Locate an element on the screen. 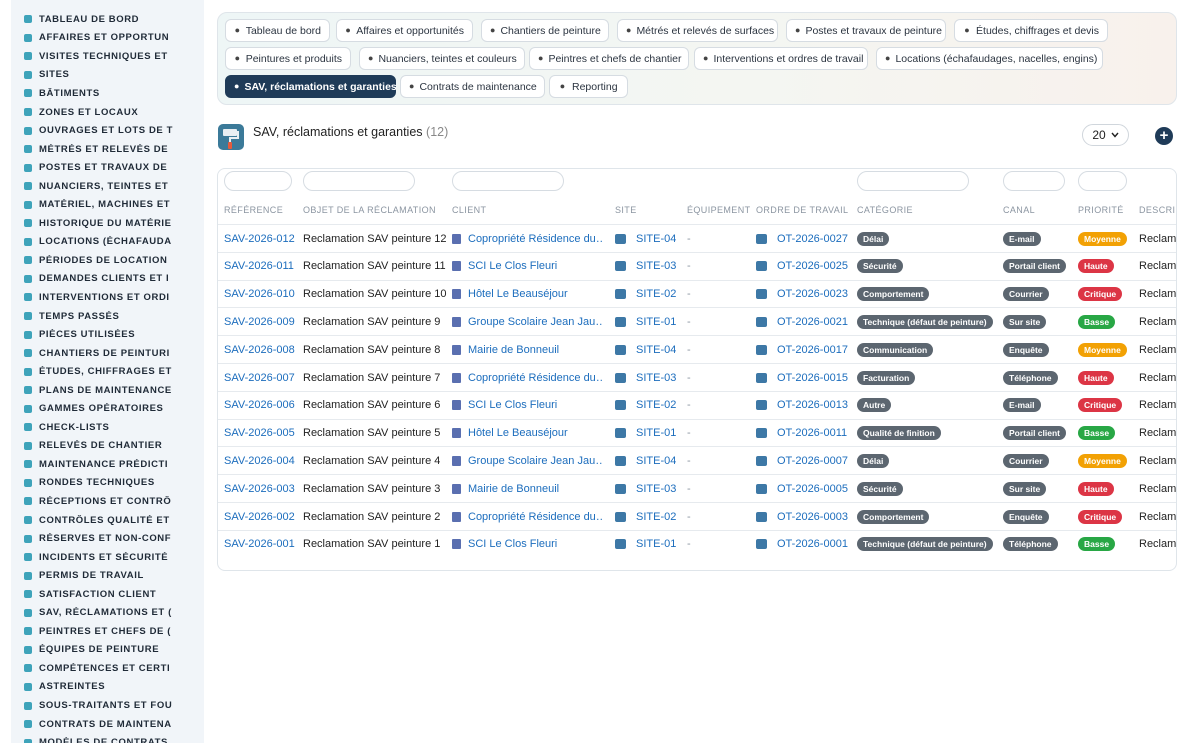 The width and height of the screenshot is (1200, 743). tab: ● Études, chiffrages et devis is located at coordinates (1031, 30).